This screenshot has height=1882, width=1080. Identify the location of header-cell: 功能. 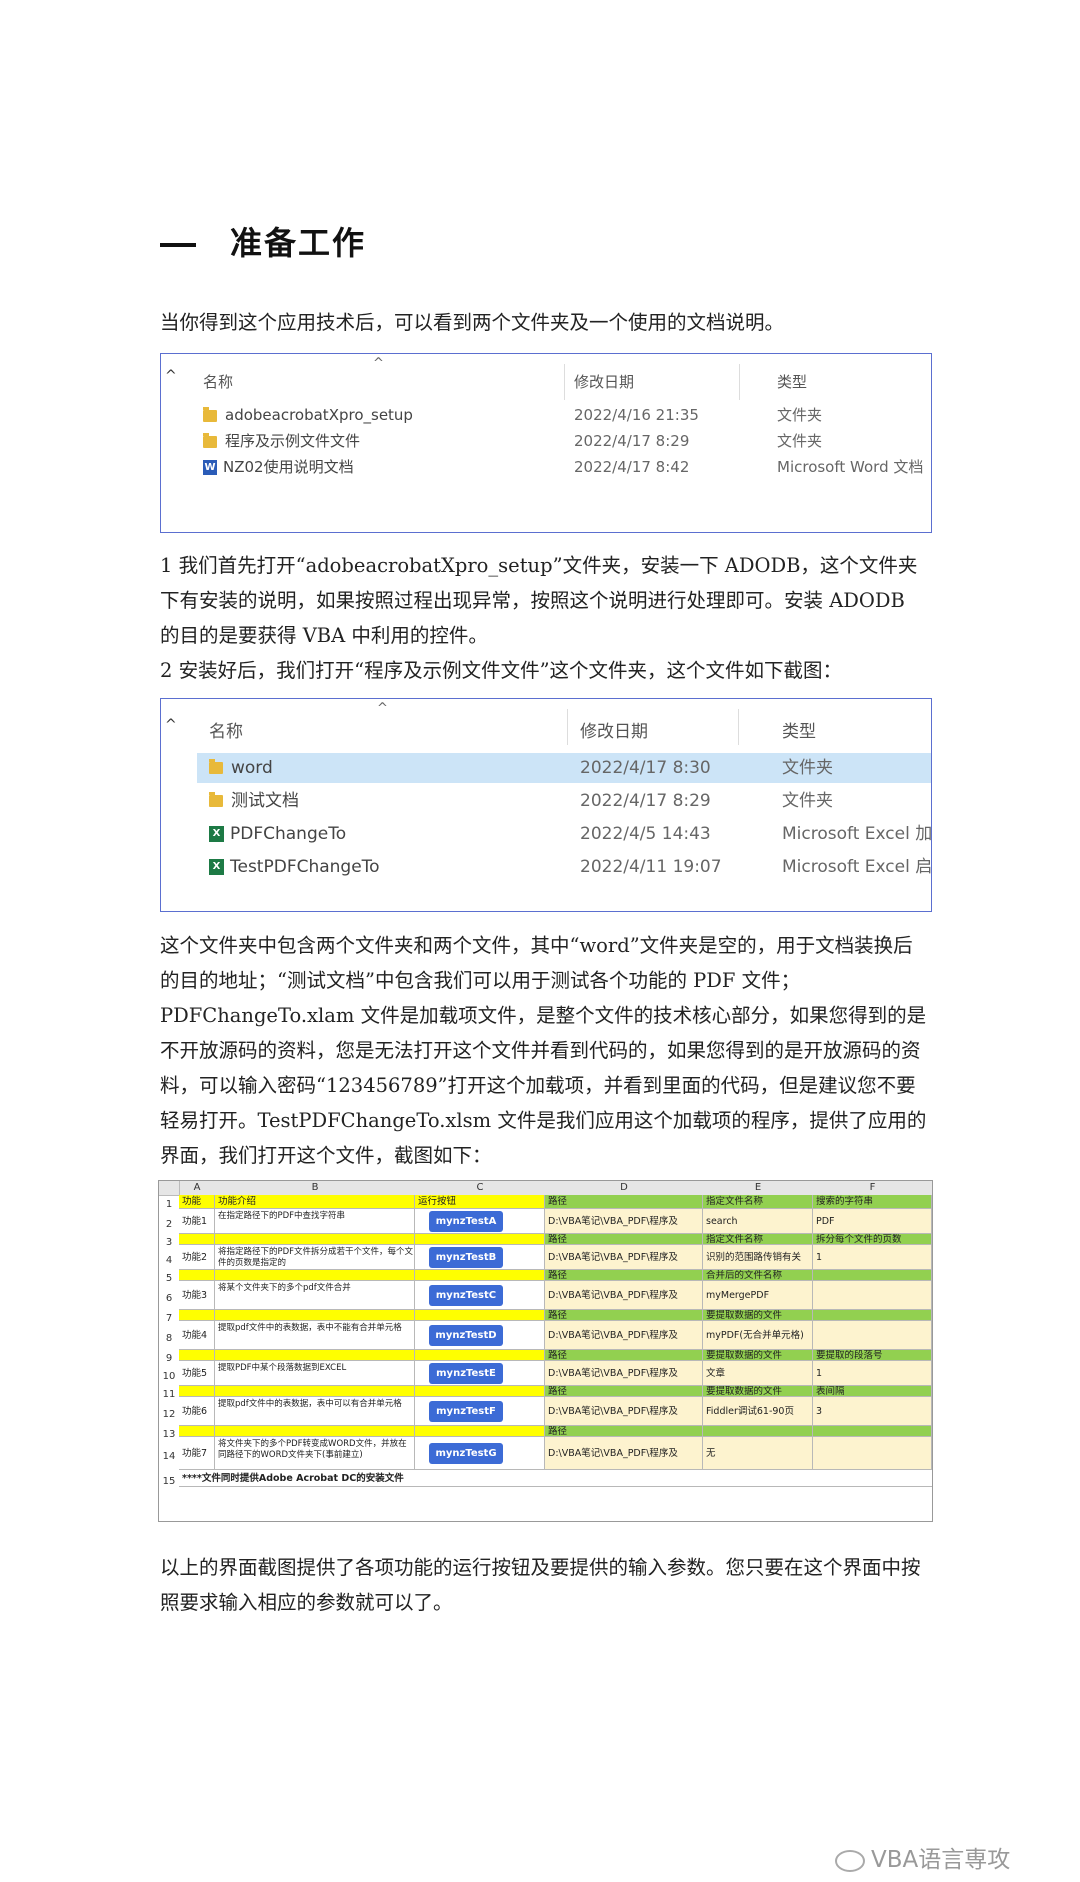
(197, 1202).